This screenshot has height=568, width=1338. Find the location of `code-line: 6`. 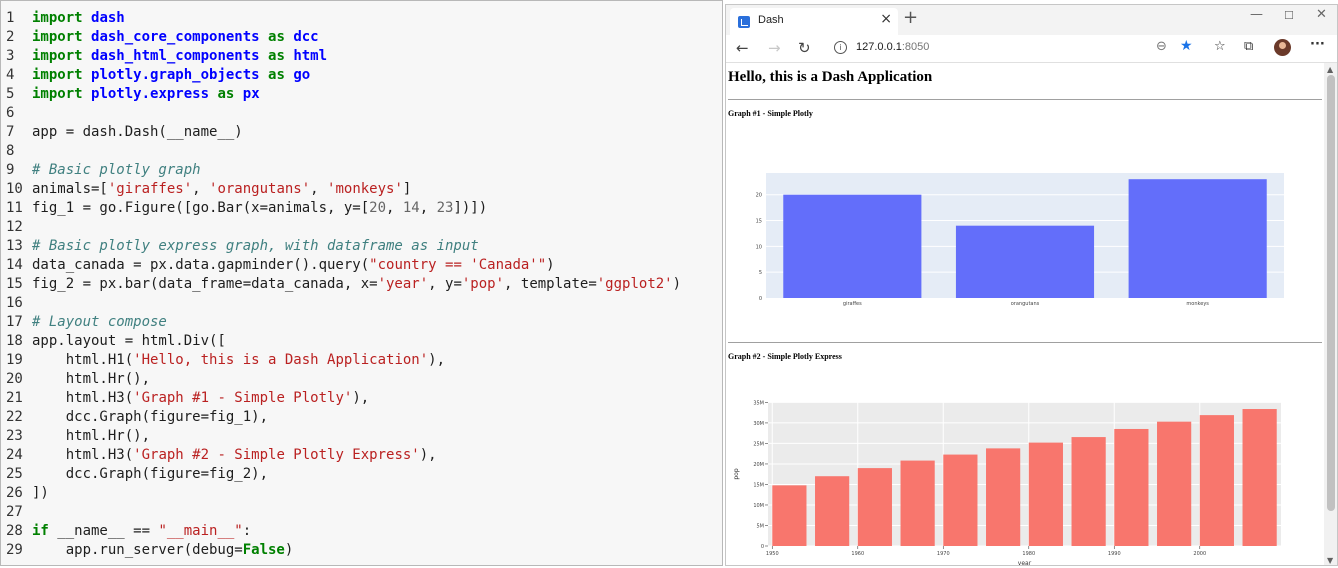

code-line: 6 is located at coordinates (343, 113).